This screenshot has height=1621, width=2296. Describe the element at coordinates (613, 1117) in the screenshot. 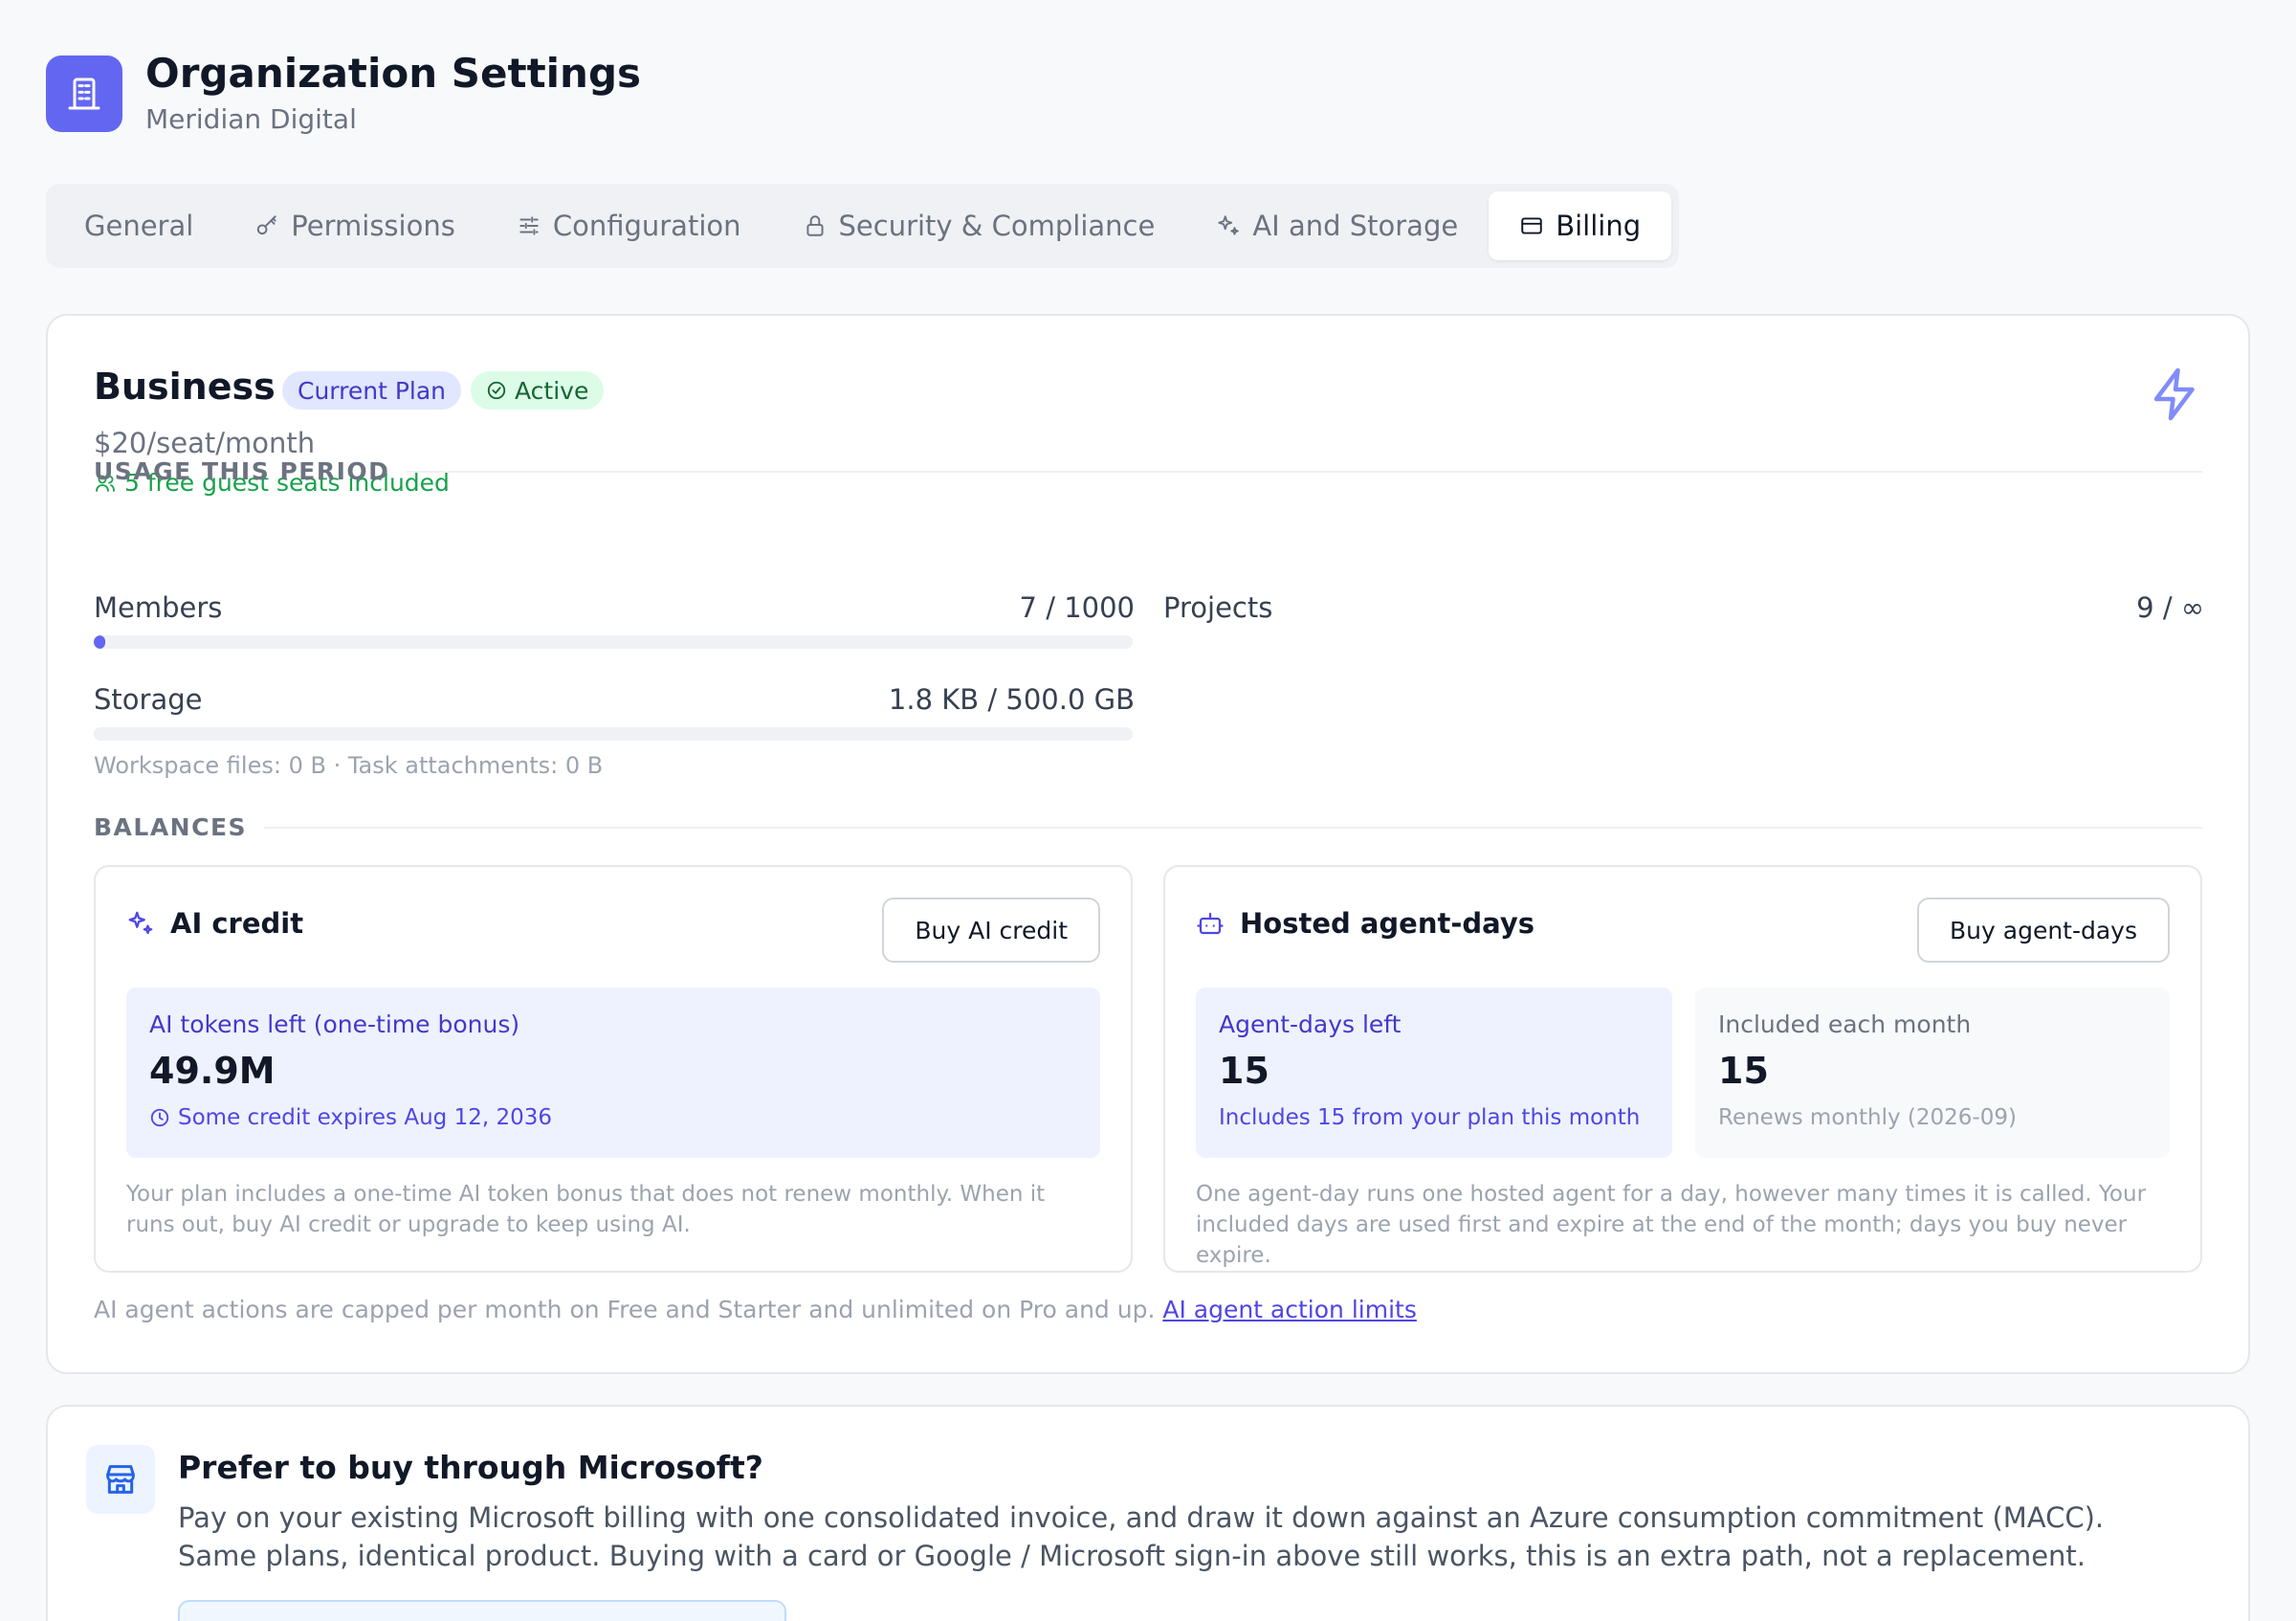

I see `credit-expiry: Some credit expires Aug 12, 2036` at that location.